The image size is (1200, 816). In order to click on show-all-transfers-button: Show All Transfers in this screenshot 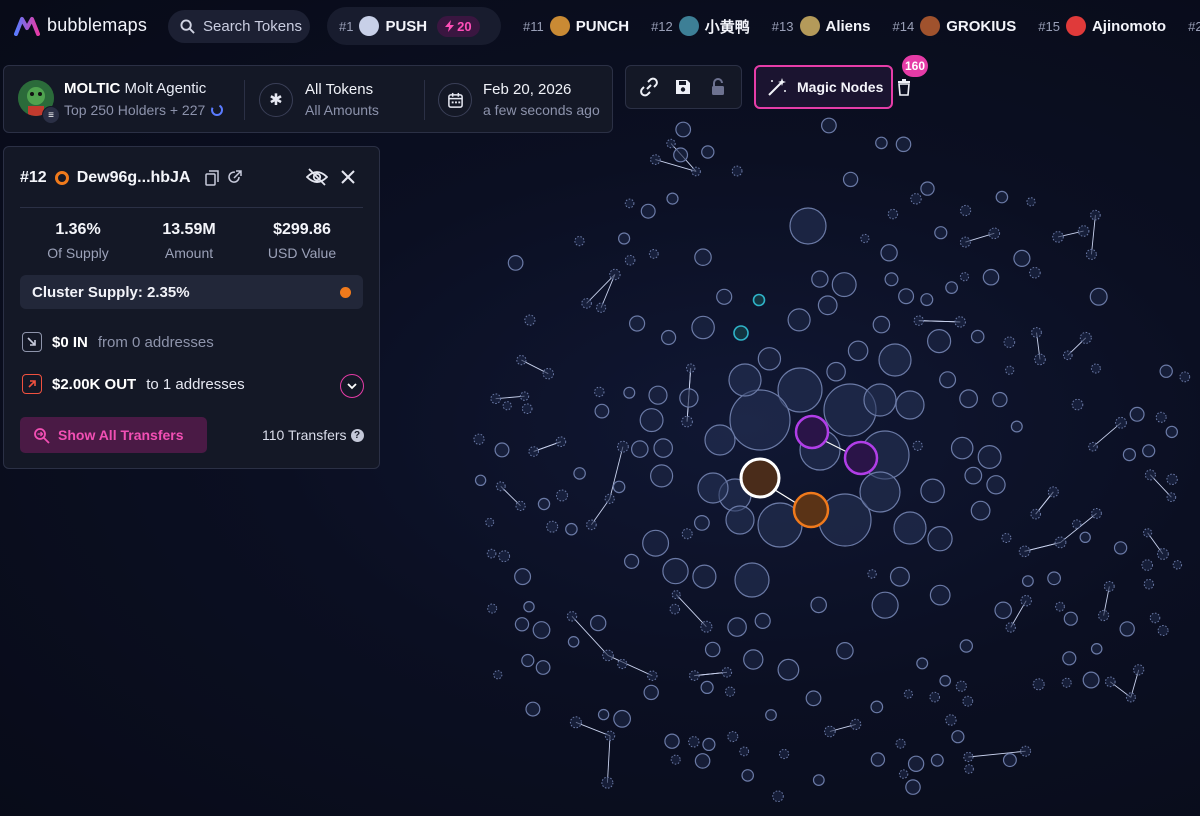, I will do `click(113, 435)`.